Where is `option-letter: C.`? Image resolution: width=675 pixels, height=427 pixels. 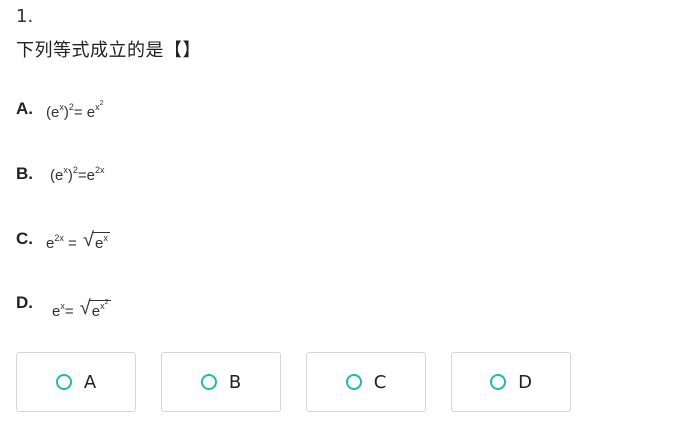 option-letter: C. is located at coordinates (24, 238).